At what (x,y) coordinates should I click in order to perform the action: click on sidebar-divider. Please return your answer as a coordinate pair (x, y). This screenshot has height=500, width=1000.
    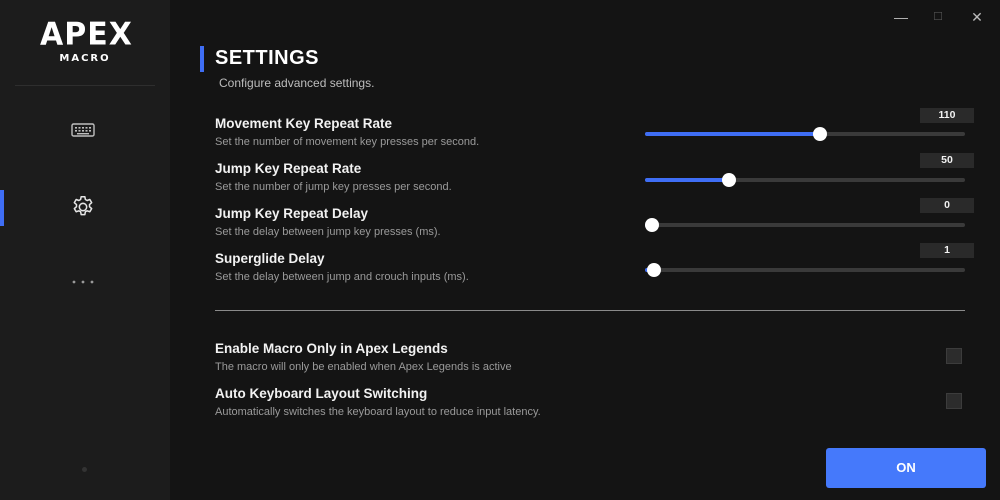
    Looking at the image, I should click on (85, 85).